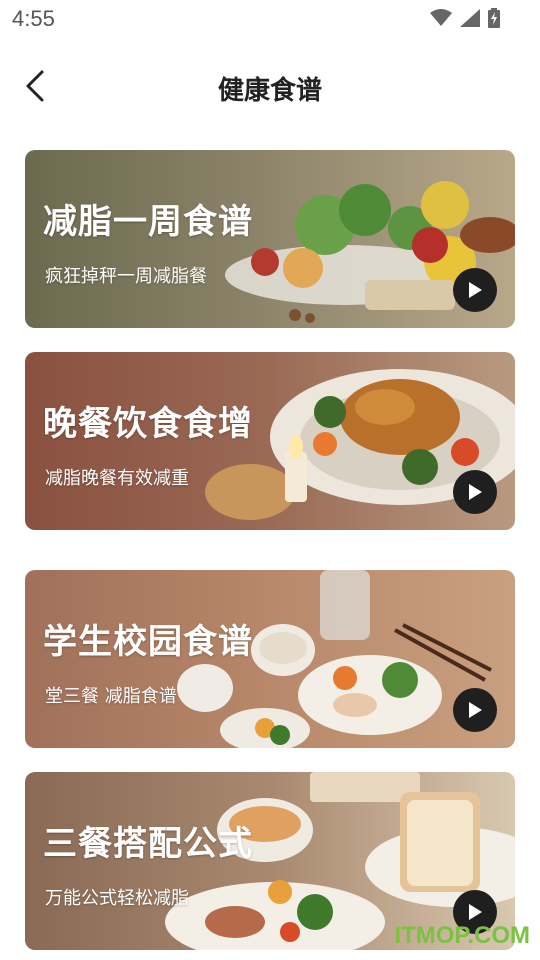 Image resolution: width=540 pixels, height=960 pixels. What do you see at coordinates (117, 898) in the screenshot?
I see `card-subtitle: 万能公式轻松减脂` at bounding box center [117, 898].